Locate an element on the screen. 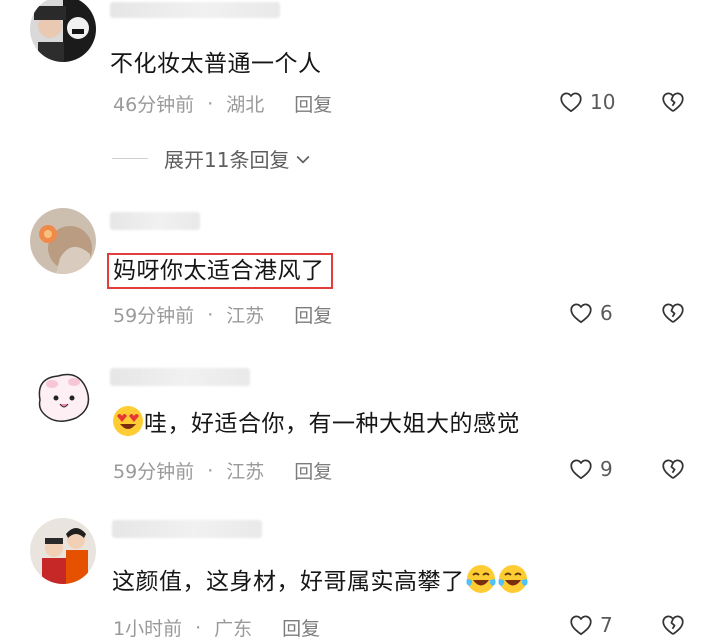 This screenshot has width=717, height=641. comment-text: 这颜值，这身材，好哥属实高攀了 is located at coordinates (288, 582).